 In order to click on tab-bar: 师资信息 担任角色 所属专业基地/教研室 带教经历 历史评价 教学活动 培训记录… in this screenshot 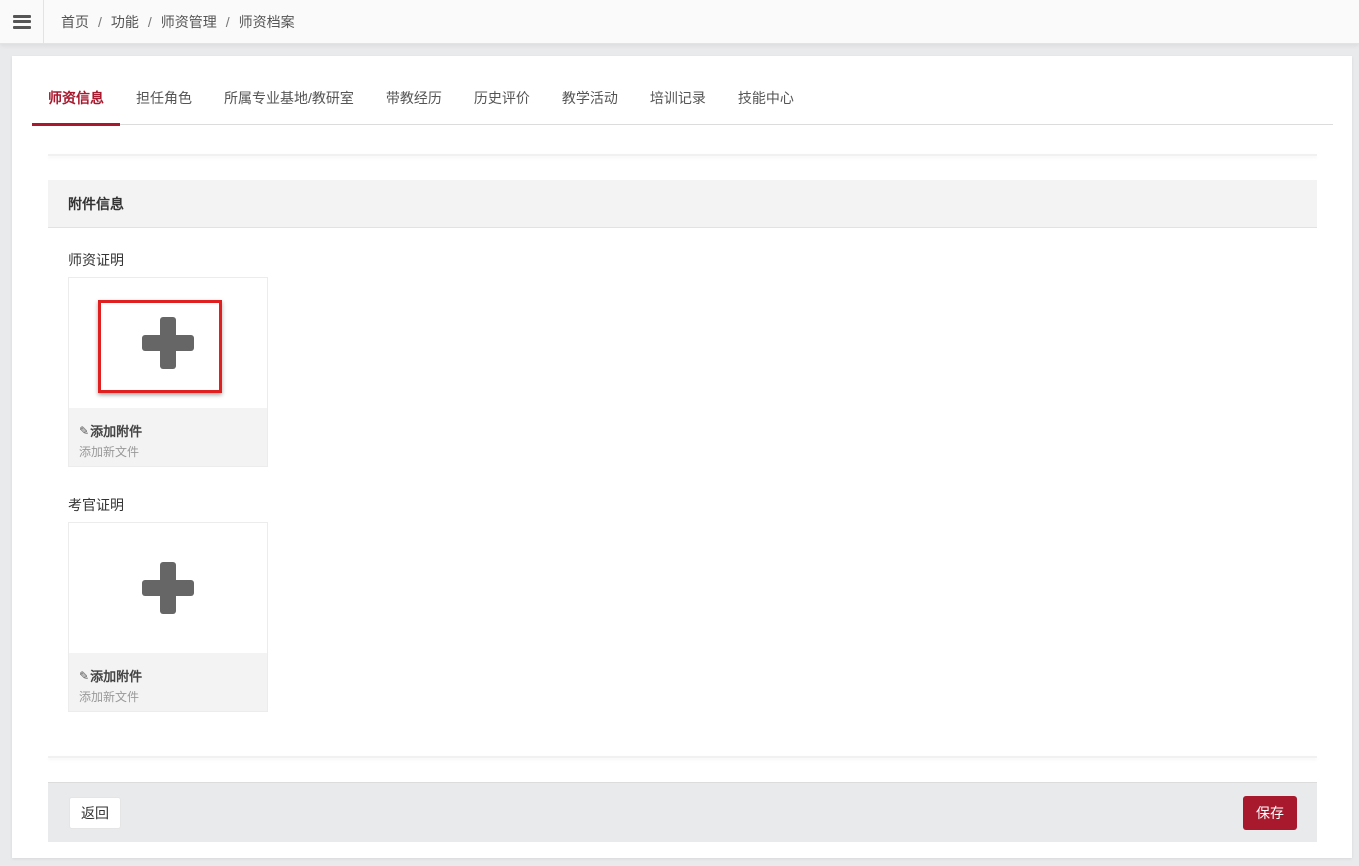, I will do `click(682, 103)`.